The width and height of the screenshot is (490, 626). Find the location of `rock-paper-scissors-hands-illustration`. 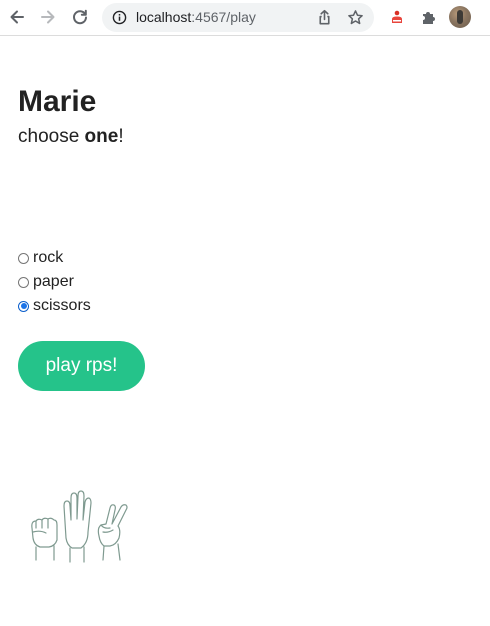

rock-paper-scissors-hands-illustration is located at coordinates (79, 526).